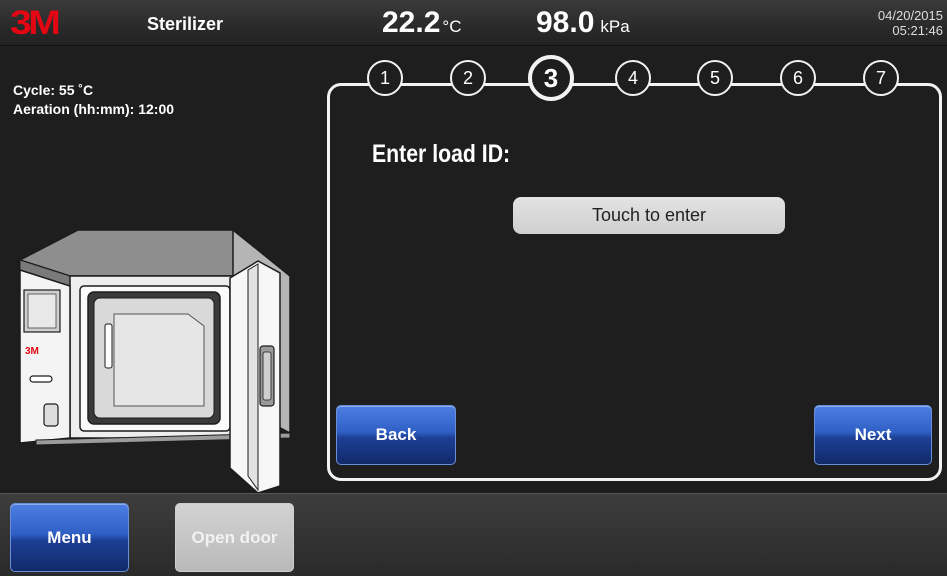  What do you see at coordinates (69, 537) in the screenshot?
I see `menu-button: Menu` at bounding box center [69, 537].